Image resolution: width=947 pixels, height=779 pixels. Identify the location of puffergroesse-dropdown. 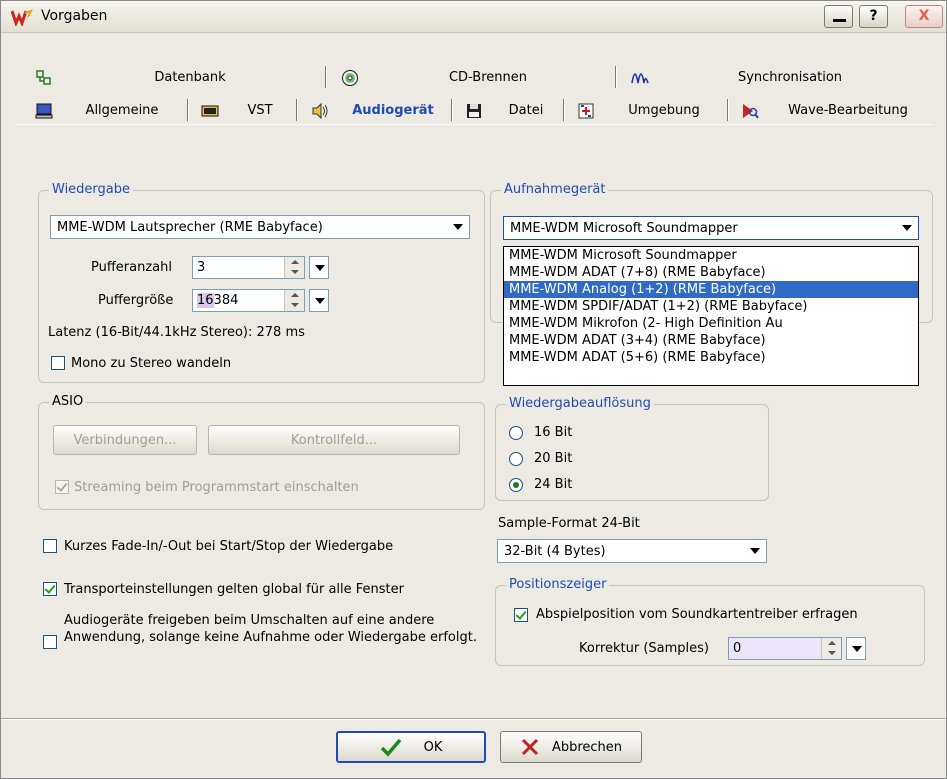
(319, 300).